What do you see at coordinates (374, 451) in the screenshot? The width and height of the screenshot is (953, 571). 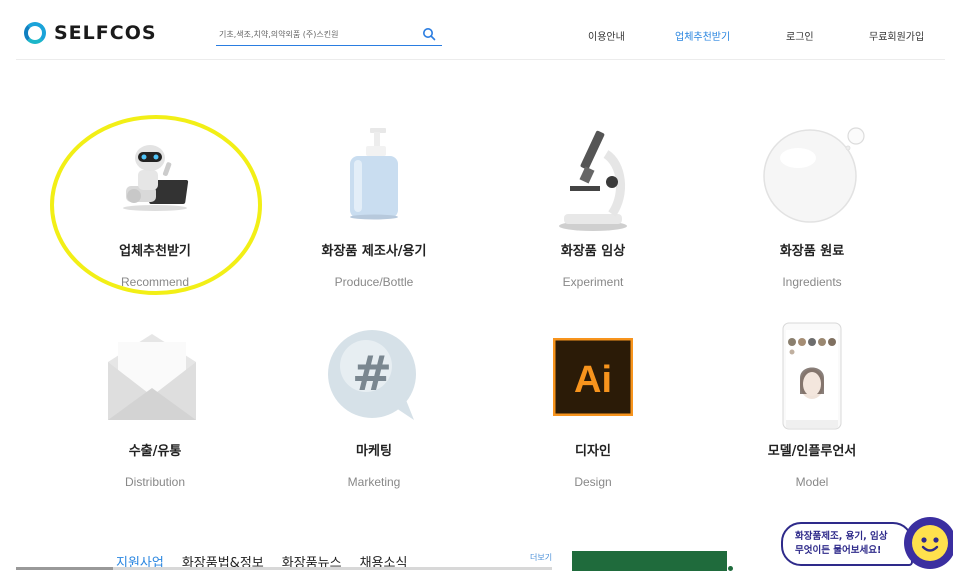 I see `category-title: 마케팅` at bounding box center [374, 451].